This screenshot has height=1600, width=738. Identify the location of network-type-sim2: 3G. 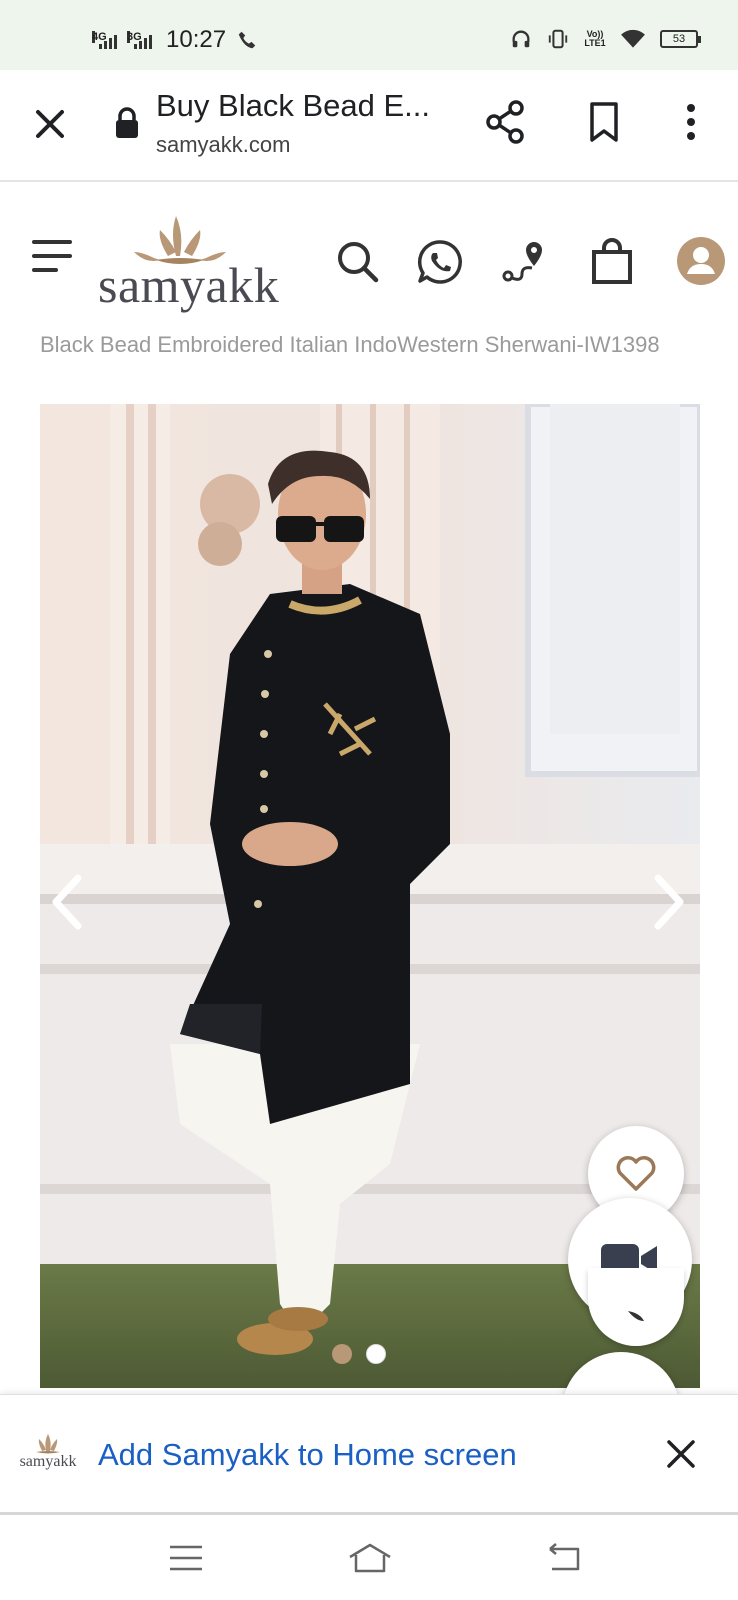
(134, 37).